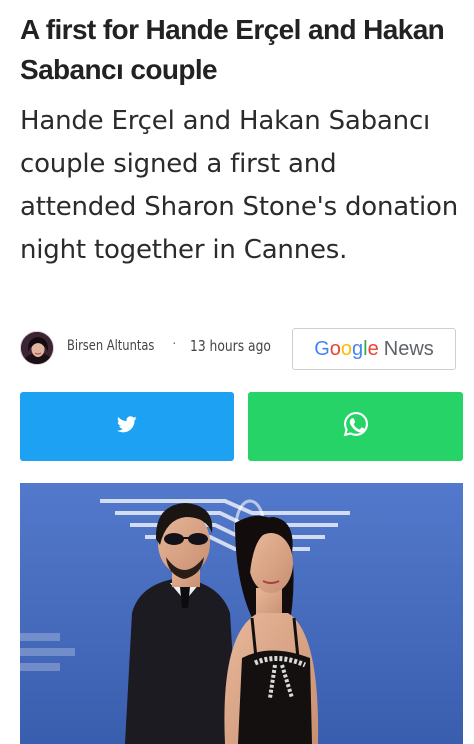 The width and height of the screenshot is (474, 744). I want to click on whatsapp-share-button, so click(355, 426).